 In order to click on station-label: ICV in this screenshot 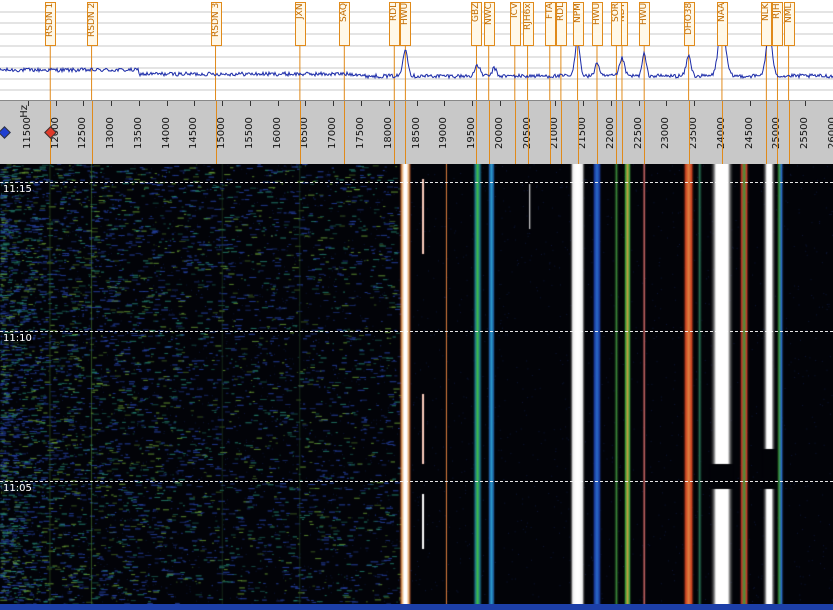, I will do `click(515, 24)`.